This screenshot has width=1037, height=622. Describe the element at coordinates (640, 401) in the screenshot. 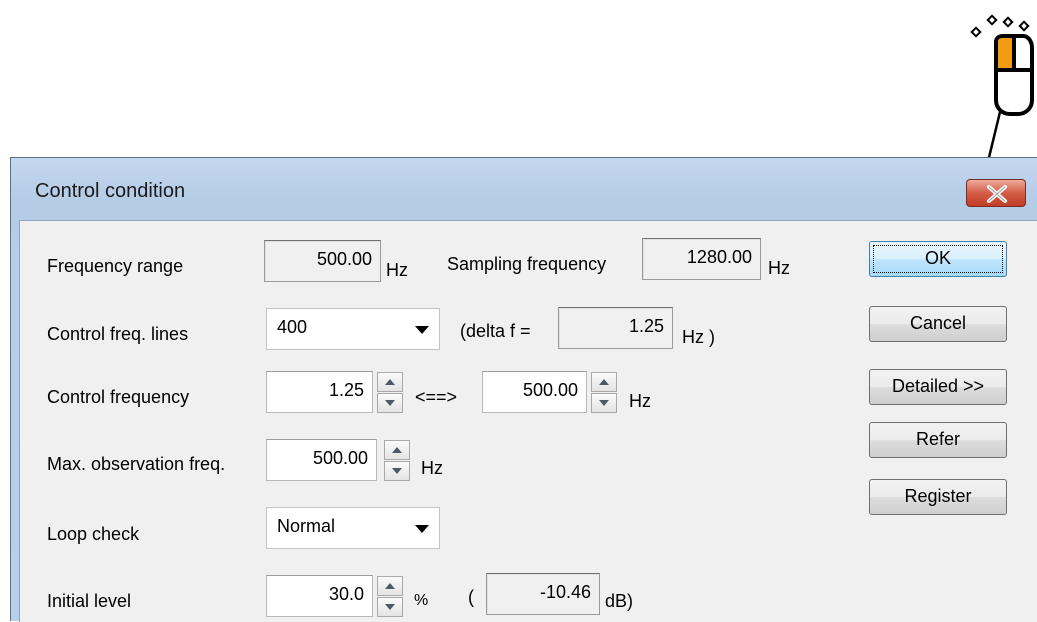

I see `control-frequency-unit: Hz` at that location.